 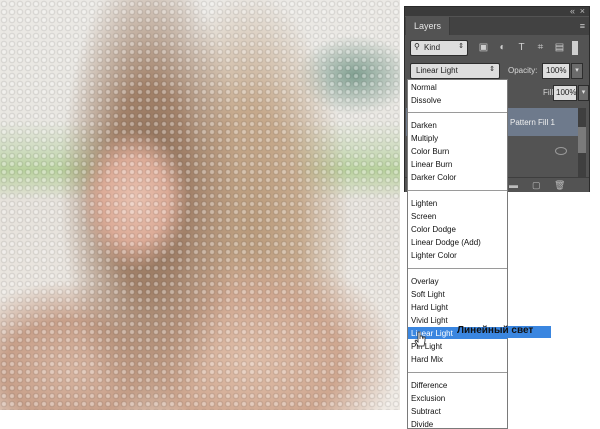 What do you see at coordinates (483, 47) in the screenshot?
I see `image-filter-icon: ▣` at bounding box center [483, 47].